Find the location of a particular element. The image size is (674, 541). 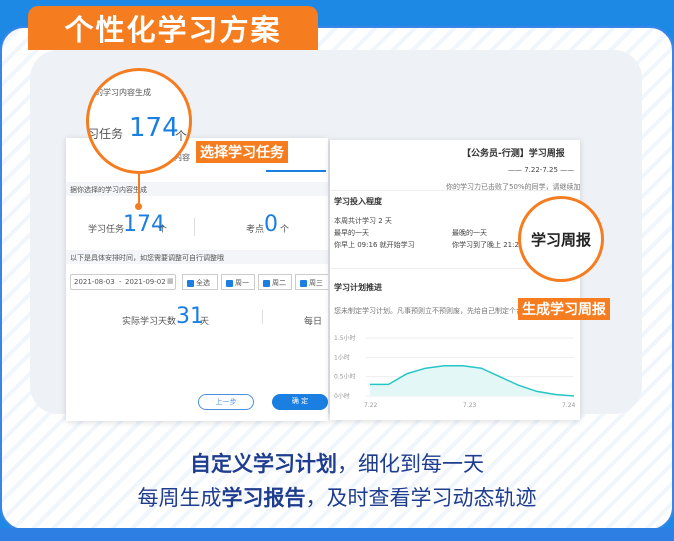

zoom-task-label: 习任务 is located at coordinates (105, 134).